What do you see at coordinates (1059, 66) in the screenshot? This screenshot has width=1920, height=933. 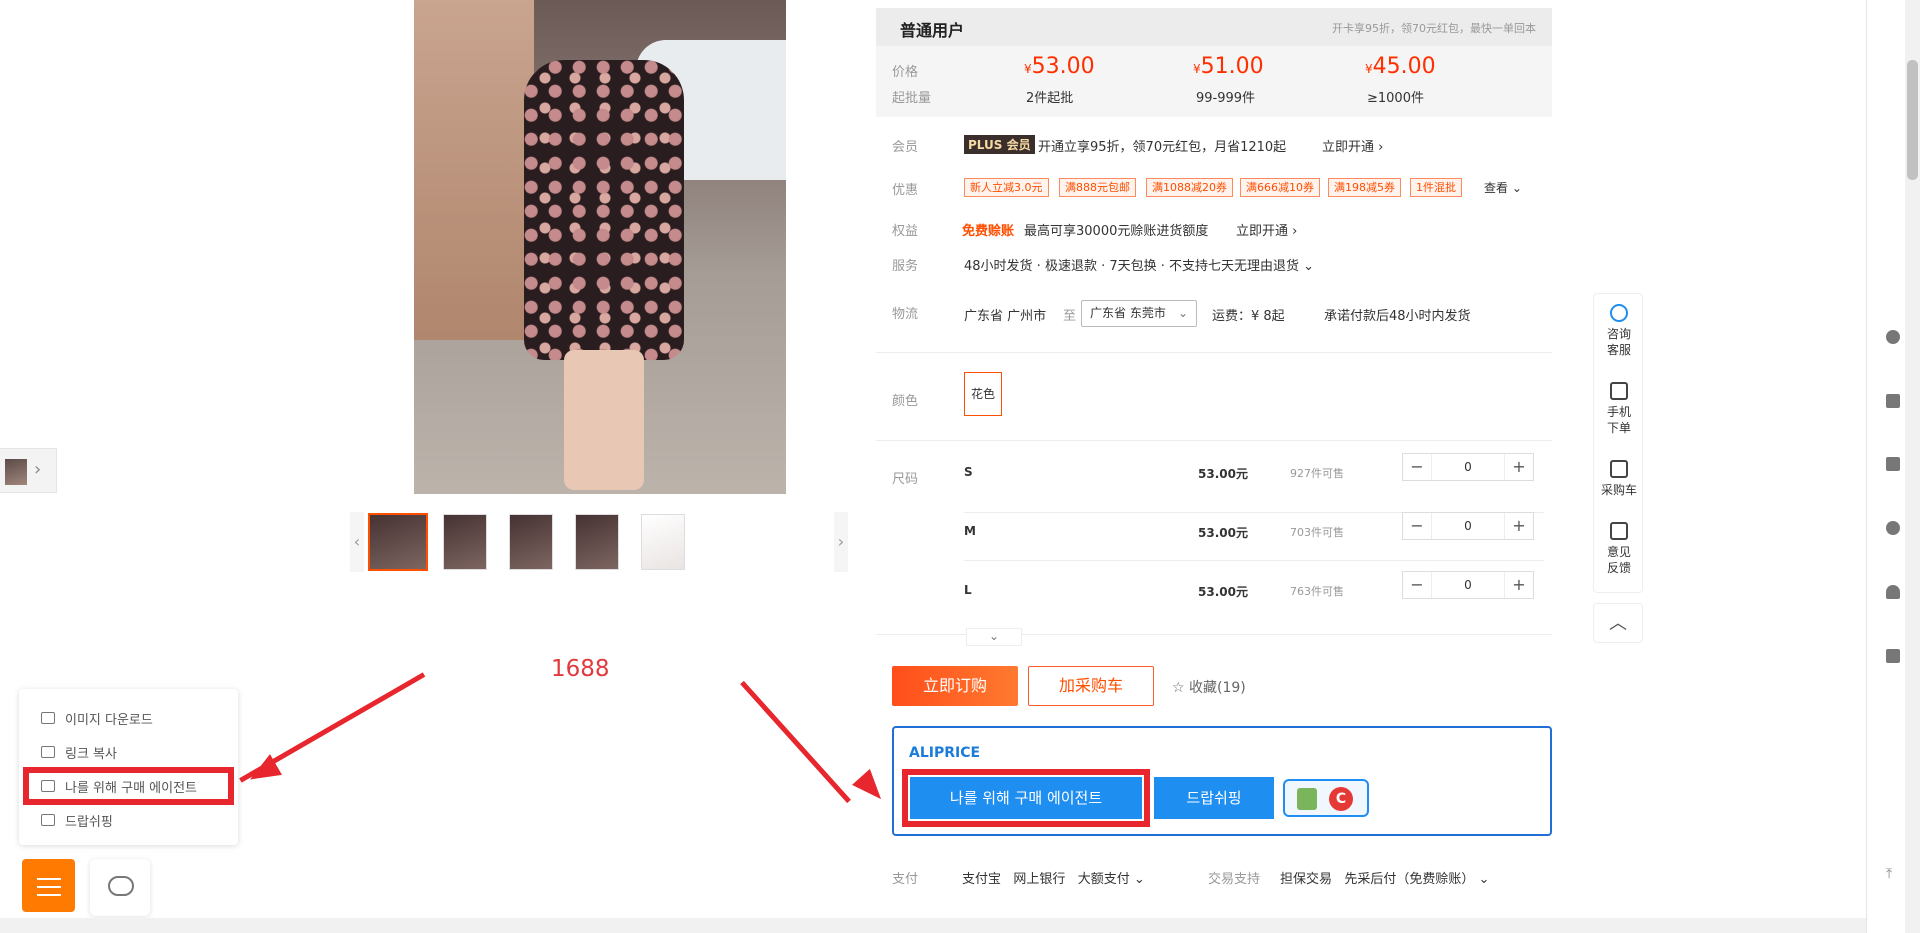 I see `tier-1-price: ¥53.00` at bounding box center [1059, 66].